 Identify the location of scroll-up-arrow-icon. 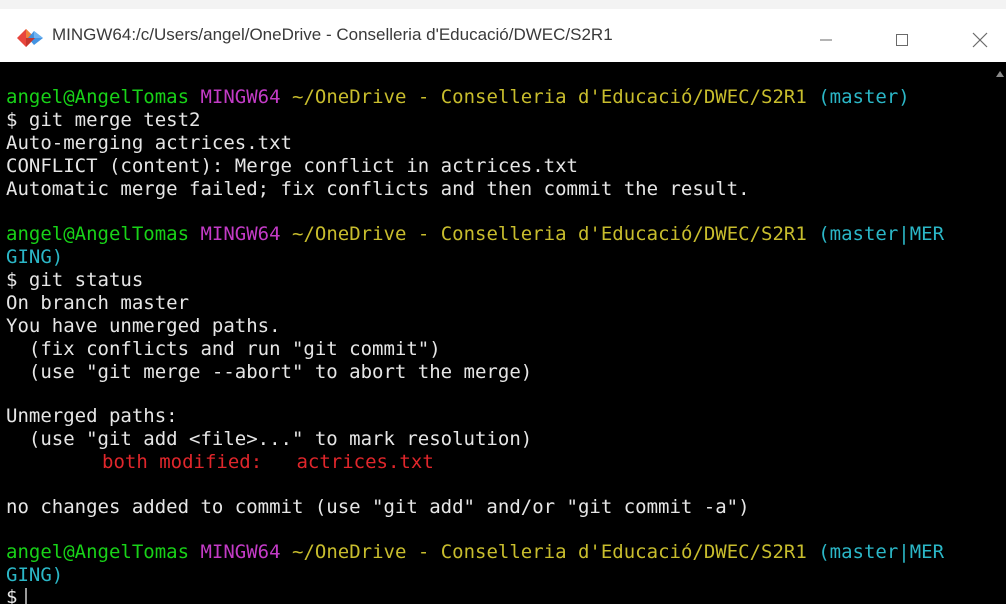
(1000, 75).